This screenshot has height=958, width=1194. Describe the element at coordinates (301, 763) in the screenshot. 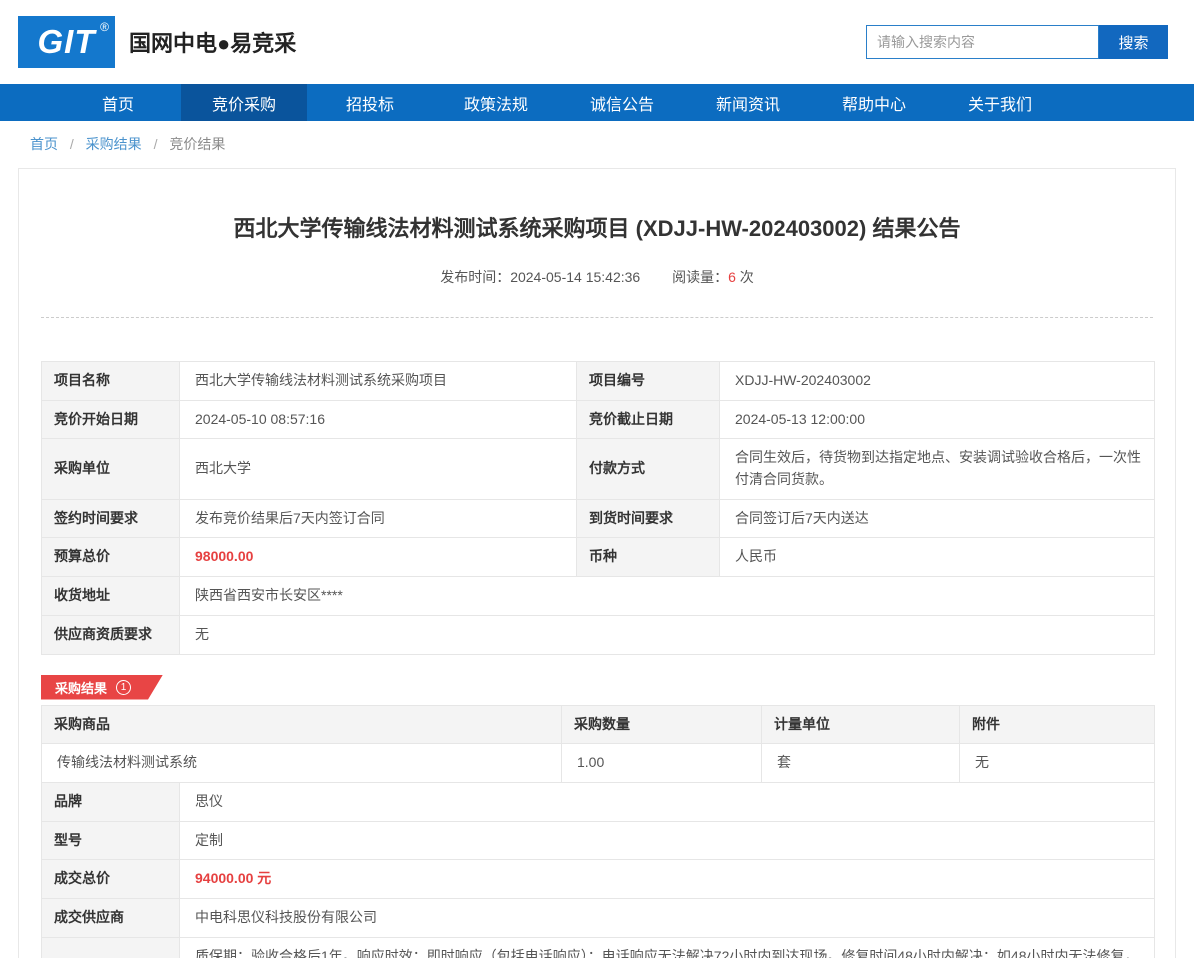

I see `product-name-cell: 传输线法材料测试系统` at that location.